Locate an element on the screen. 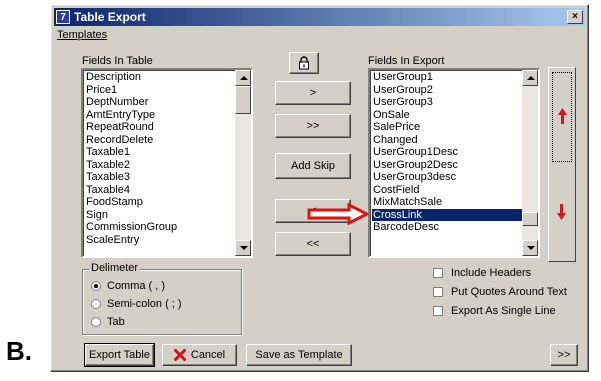  list-item: BarcodeDesc is located at coordinates (455, 227).